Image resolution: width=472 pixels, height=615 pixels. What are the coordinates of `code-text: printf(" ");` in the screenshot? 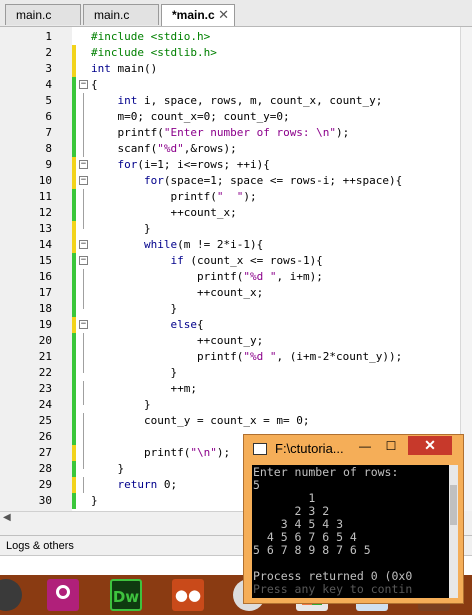 It's located at (174, 196).